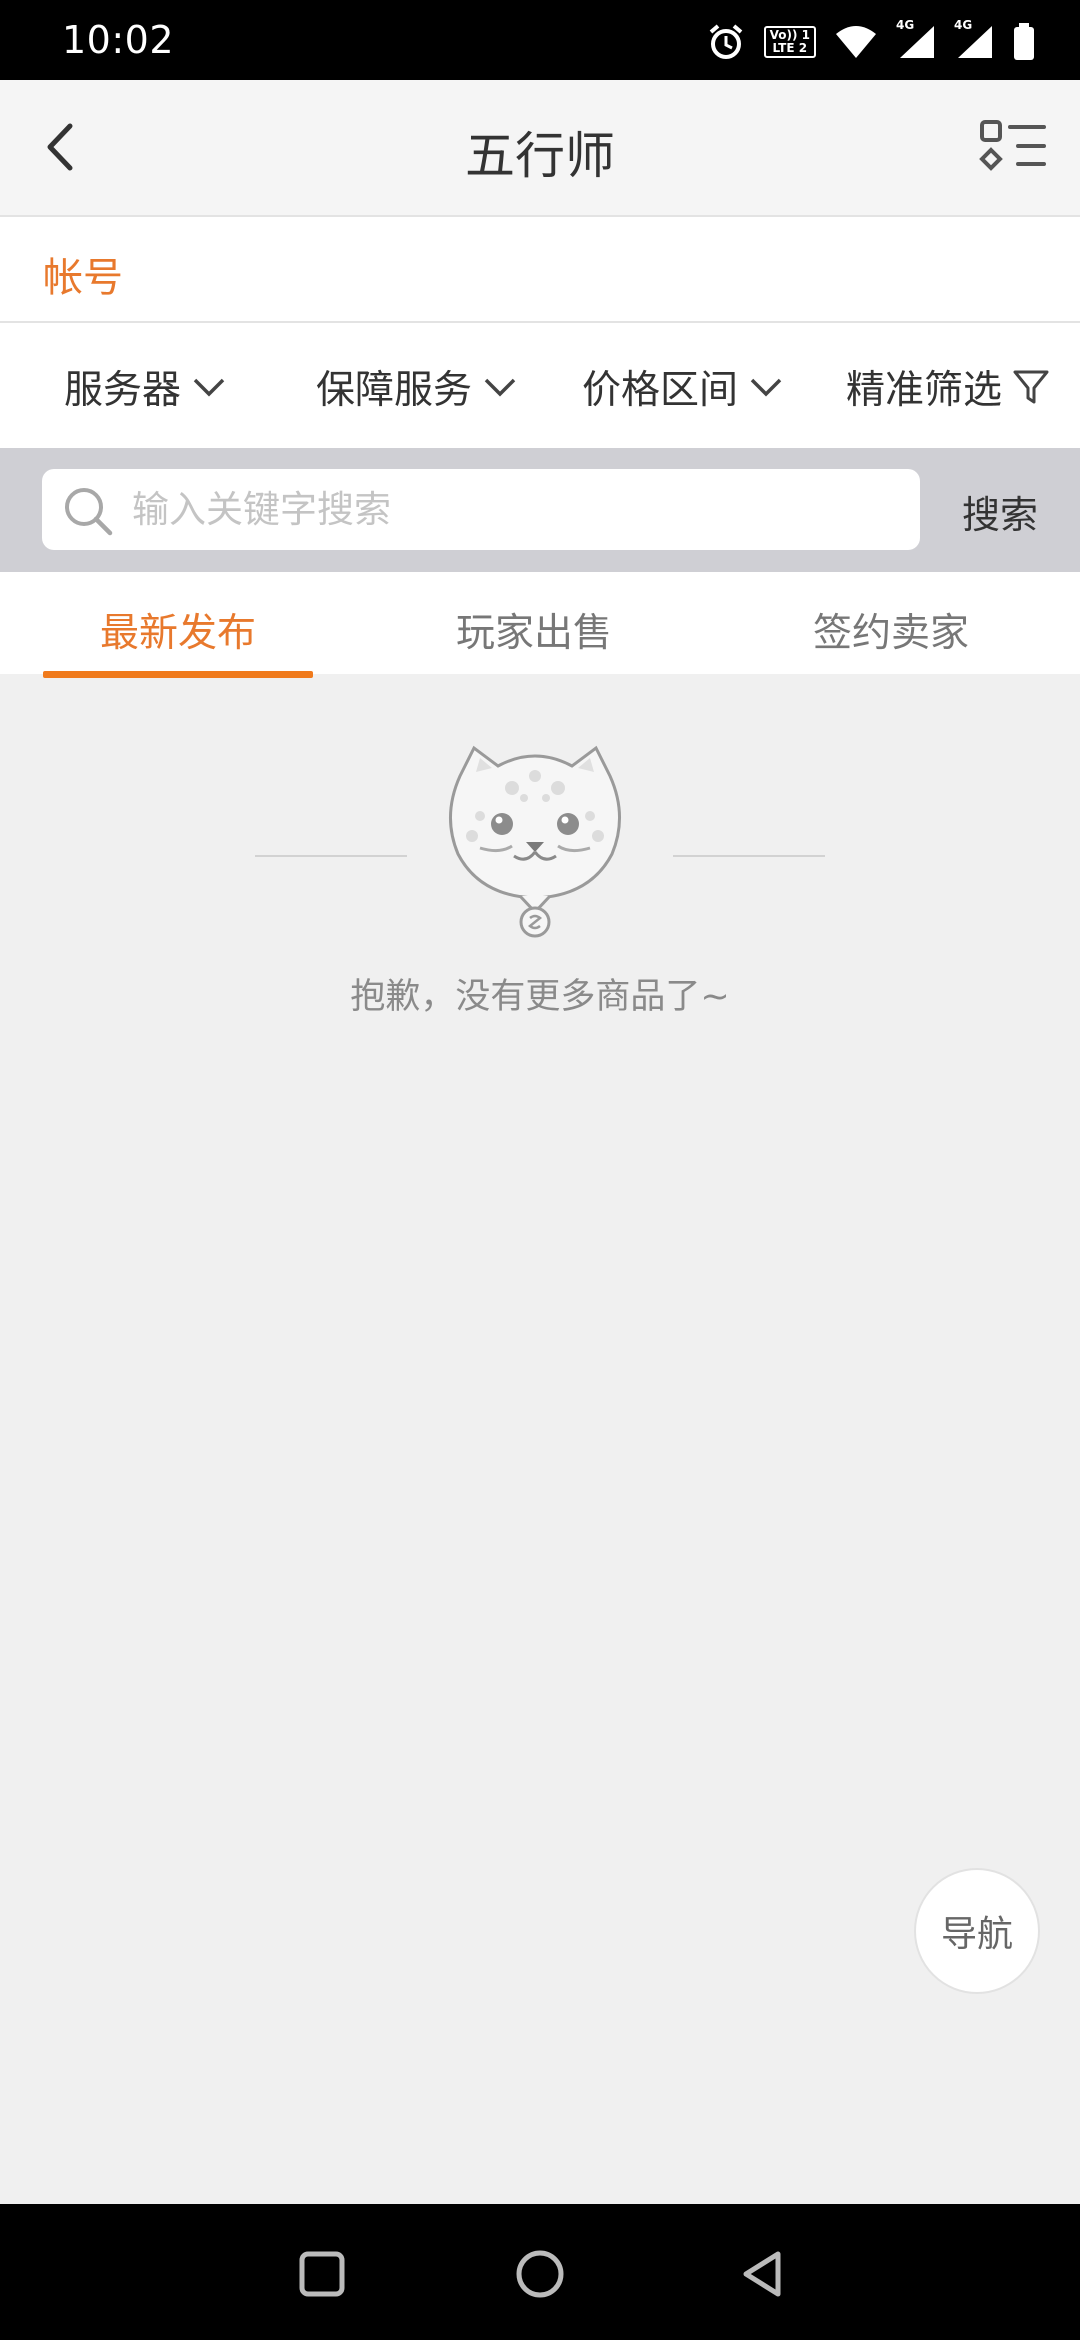  I want to click on tab-latest: 最新发布, so click(178, 630).